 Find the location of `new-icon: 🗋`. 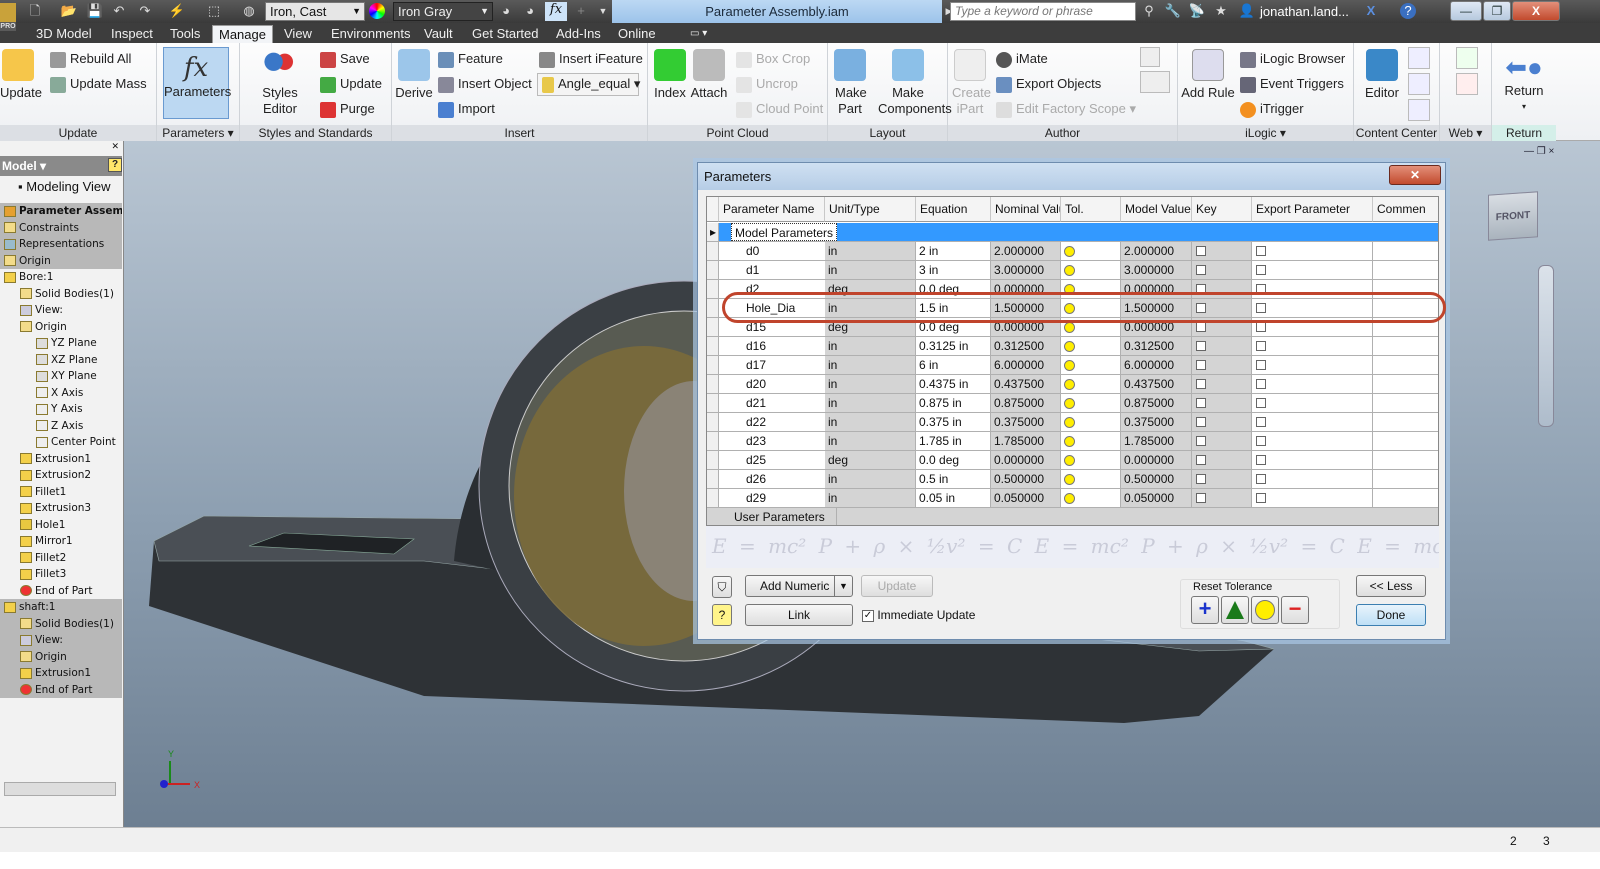

new-icon: 🗋 is located at coordinates (35, 11).